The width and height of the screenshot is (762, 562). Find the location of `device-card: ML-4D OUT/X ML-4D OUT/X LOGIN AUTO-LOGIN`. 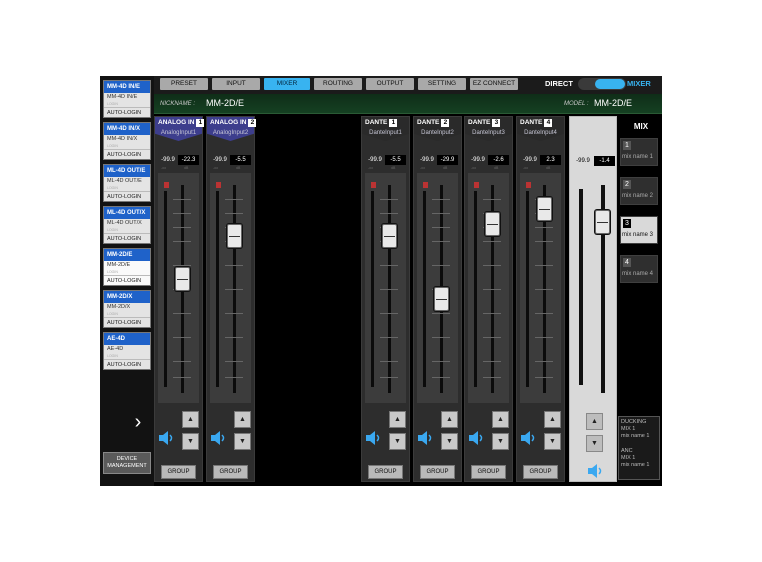

device-card: ML-4D OUT/X ML-4D OUT/X LOGIN AUTO-LOGIN is located at coordinates (127, 225).